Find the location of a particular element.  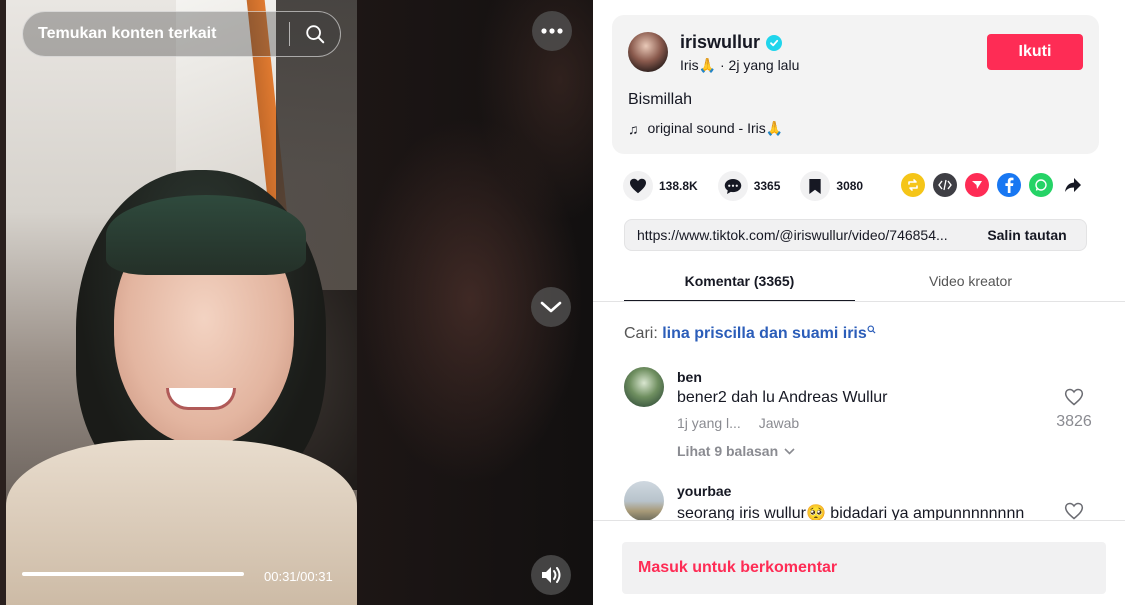

search-input: Temukan konten terkait is located at coordinates (156, 34).